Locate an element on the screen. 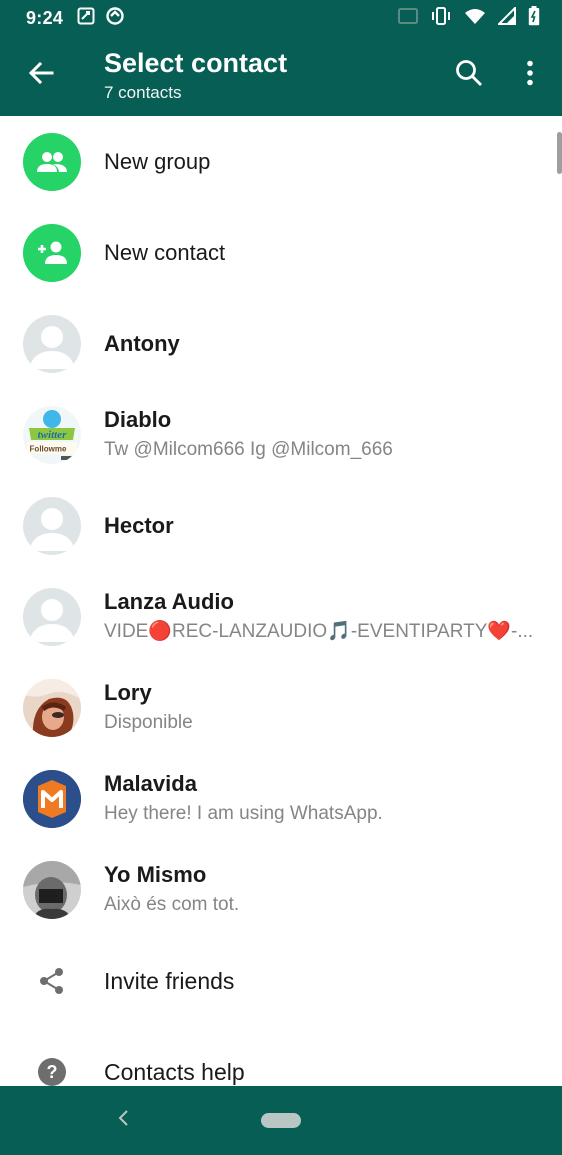 Image resolution: width=562 pixels, height=1155 pixels. group-icon is located at coordinates (52, 161).